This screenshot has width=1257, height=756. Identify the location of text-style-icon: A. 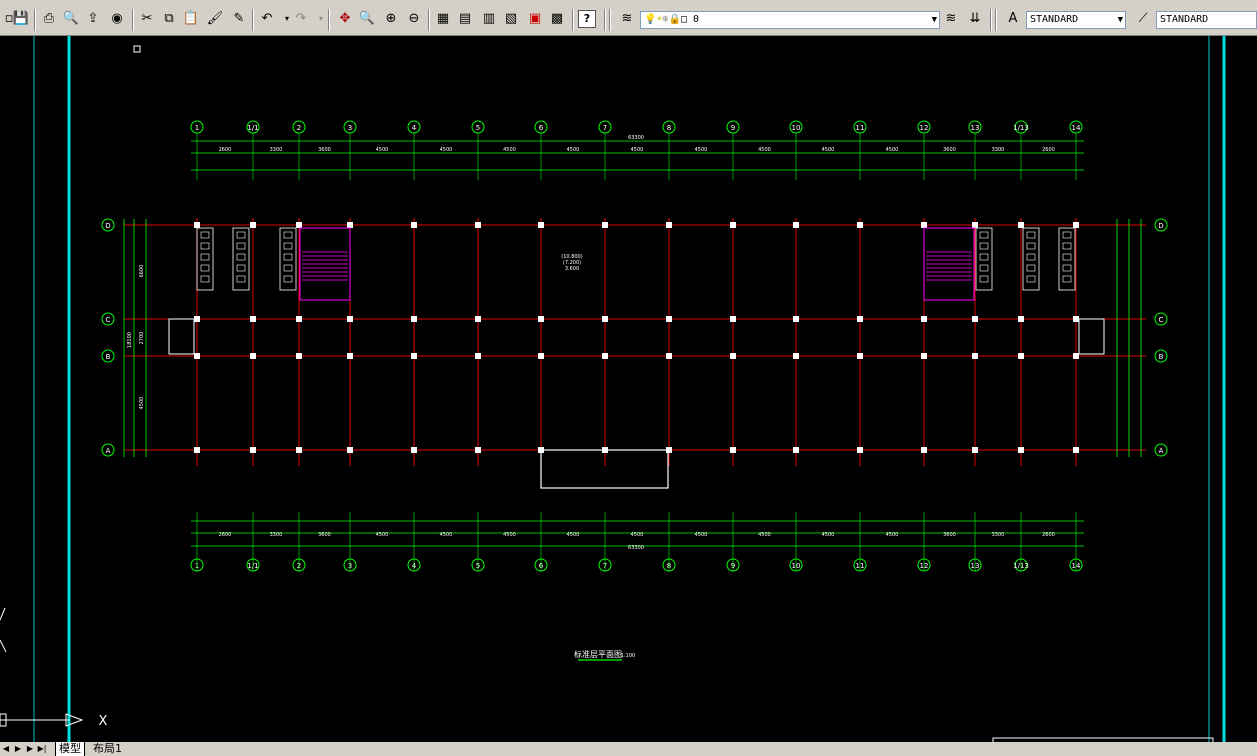
(1013, 19).